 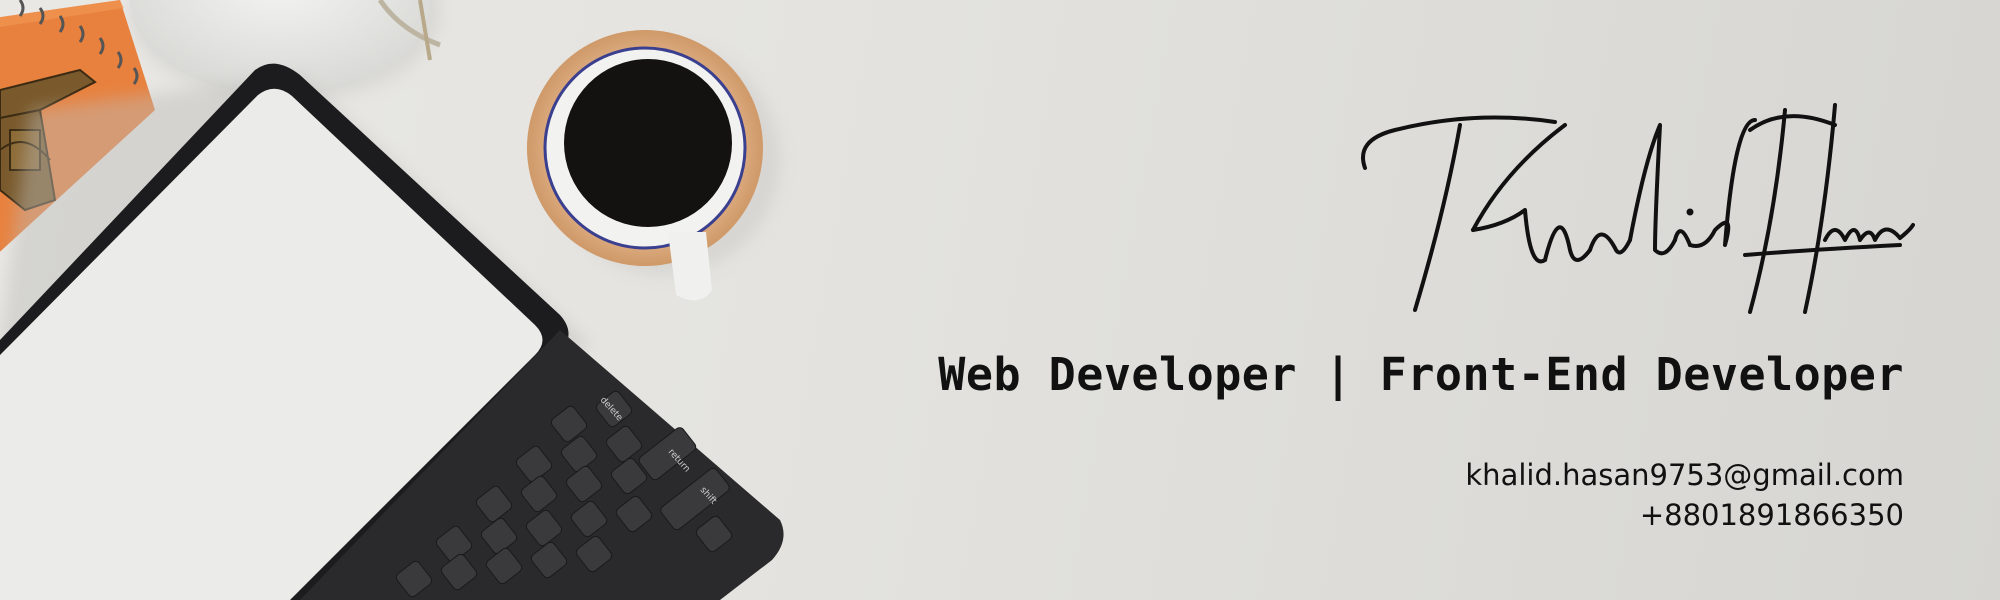 I want to click on signature-name, so click(x=1635, y=212).